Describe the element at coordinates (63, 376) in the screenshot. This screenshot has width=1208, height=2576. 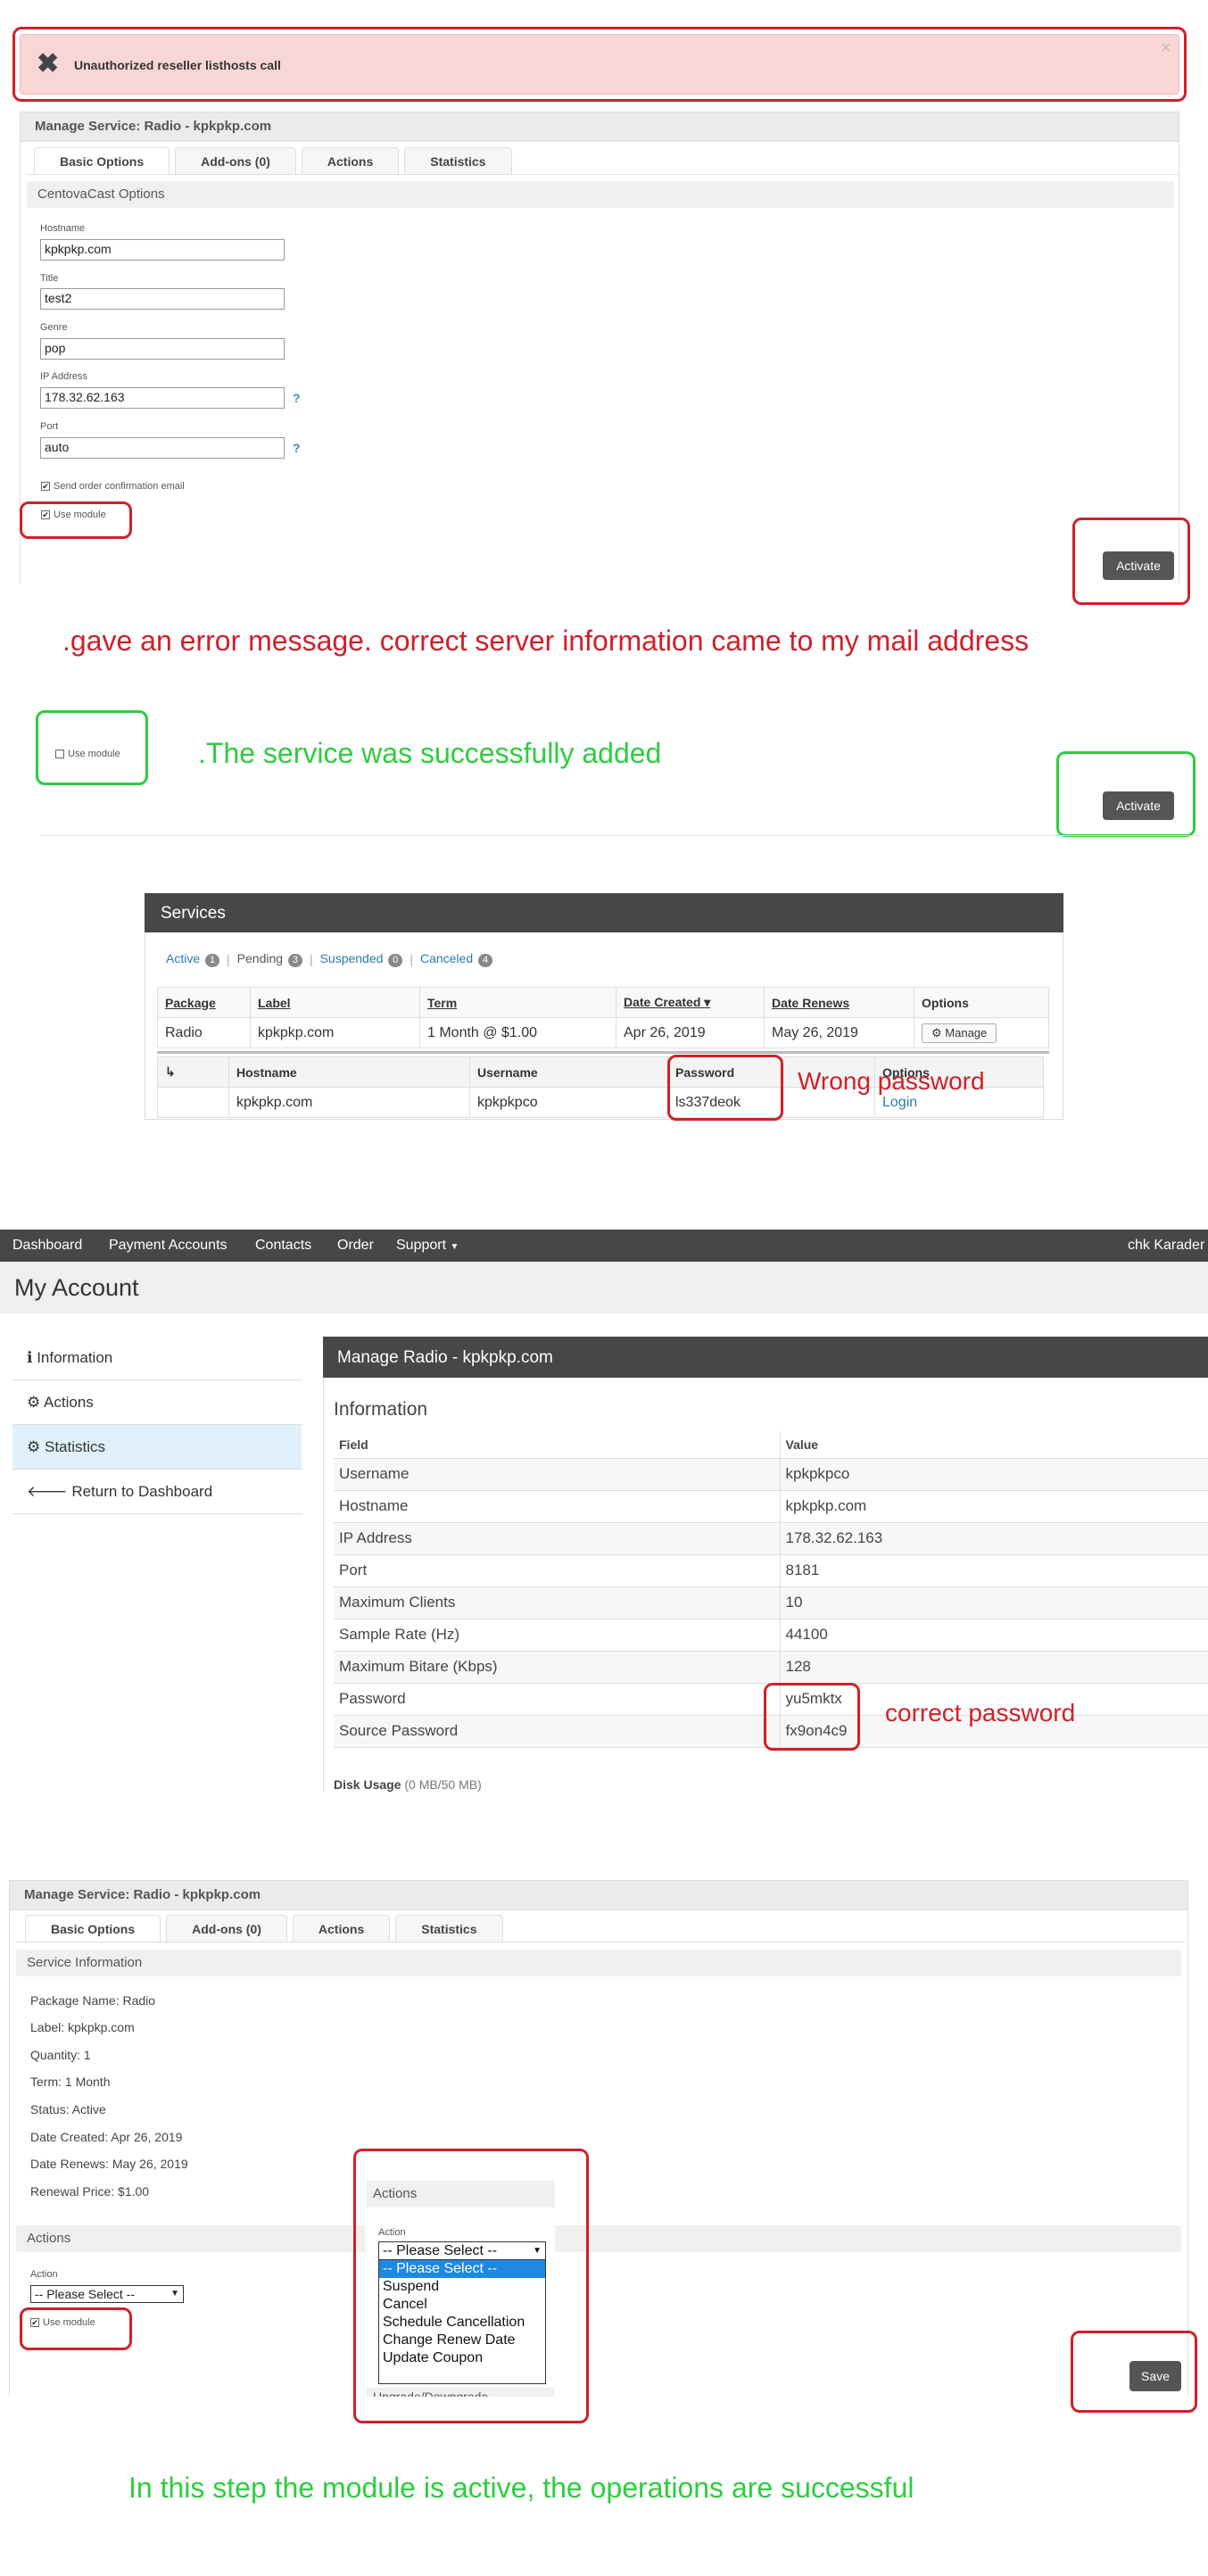
I see `ip-label: IP Address` at that location.